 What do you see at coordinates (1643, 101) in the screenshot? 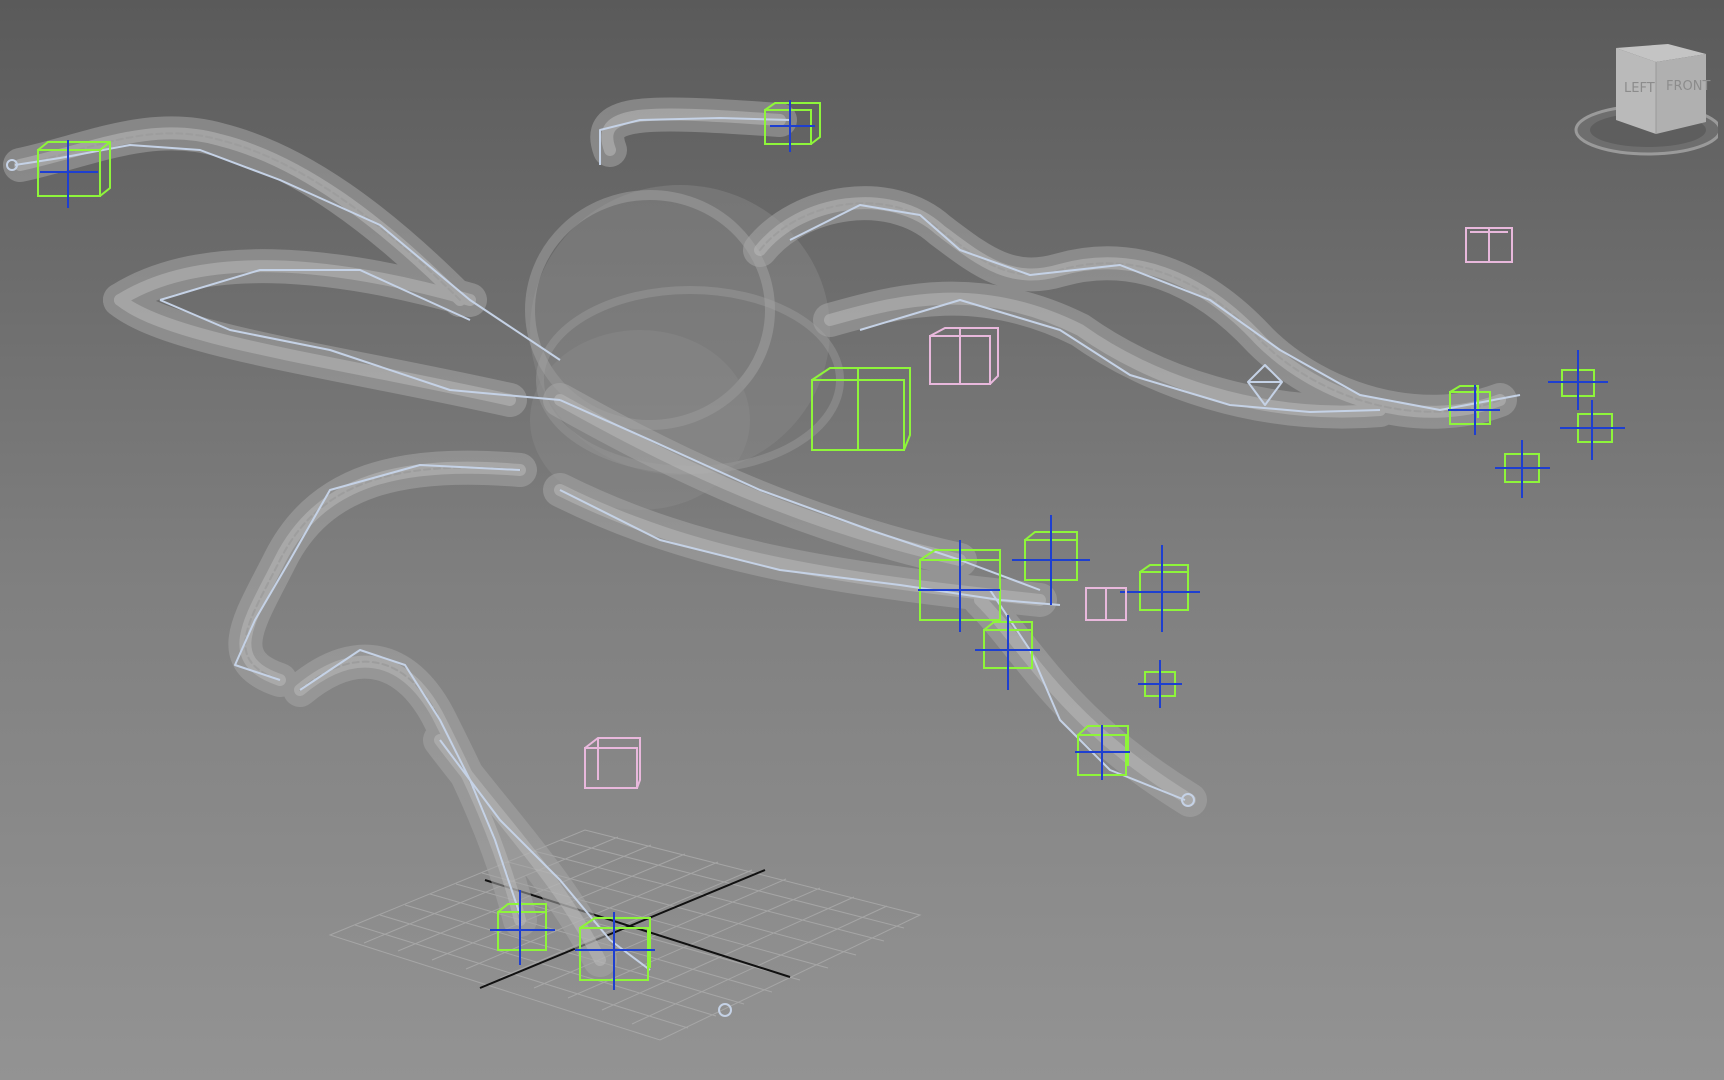
I see `viewcube-icon: LEFT FRONT` at bounding box center [1643, 101].